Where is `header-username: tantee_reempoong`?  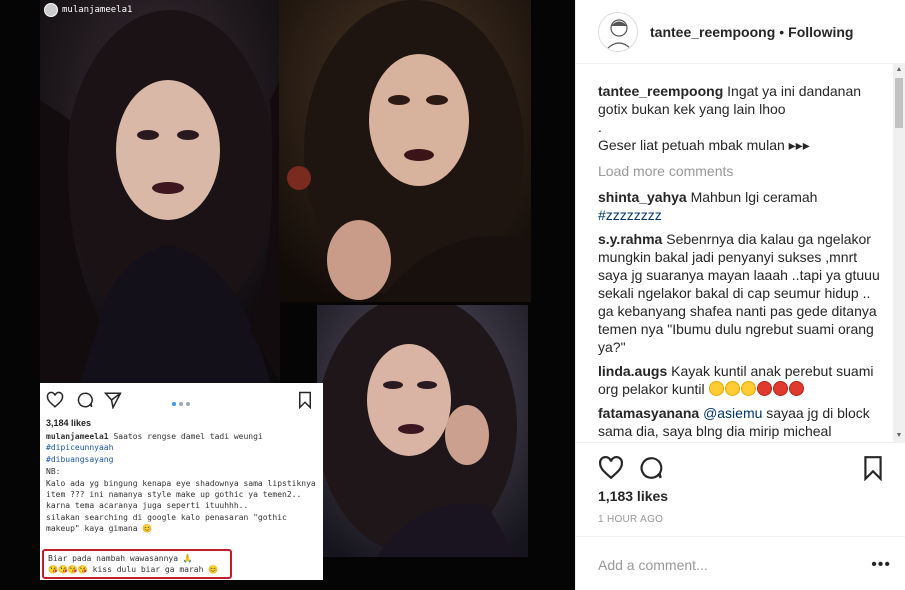
header-username: tantee_reempoong is located at coordinates (712, 32).